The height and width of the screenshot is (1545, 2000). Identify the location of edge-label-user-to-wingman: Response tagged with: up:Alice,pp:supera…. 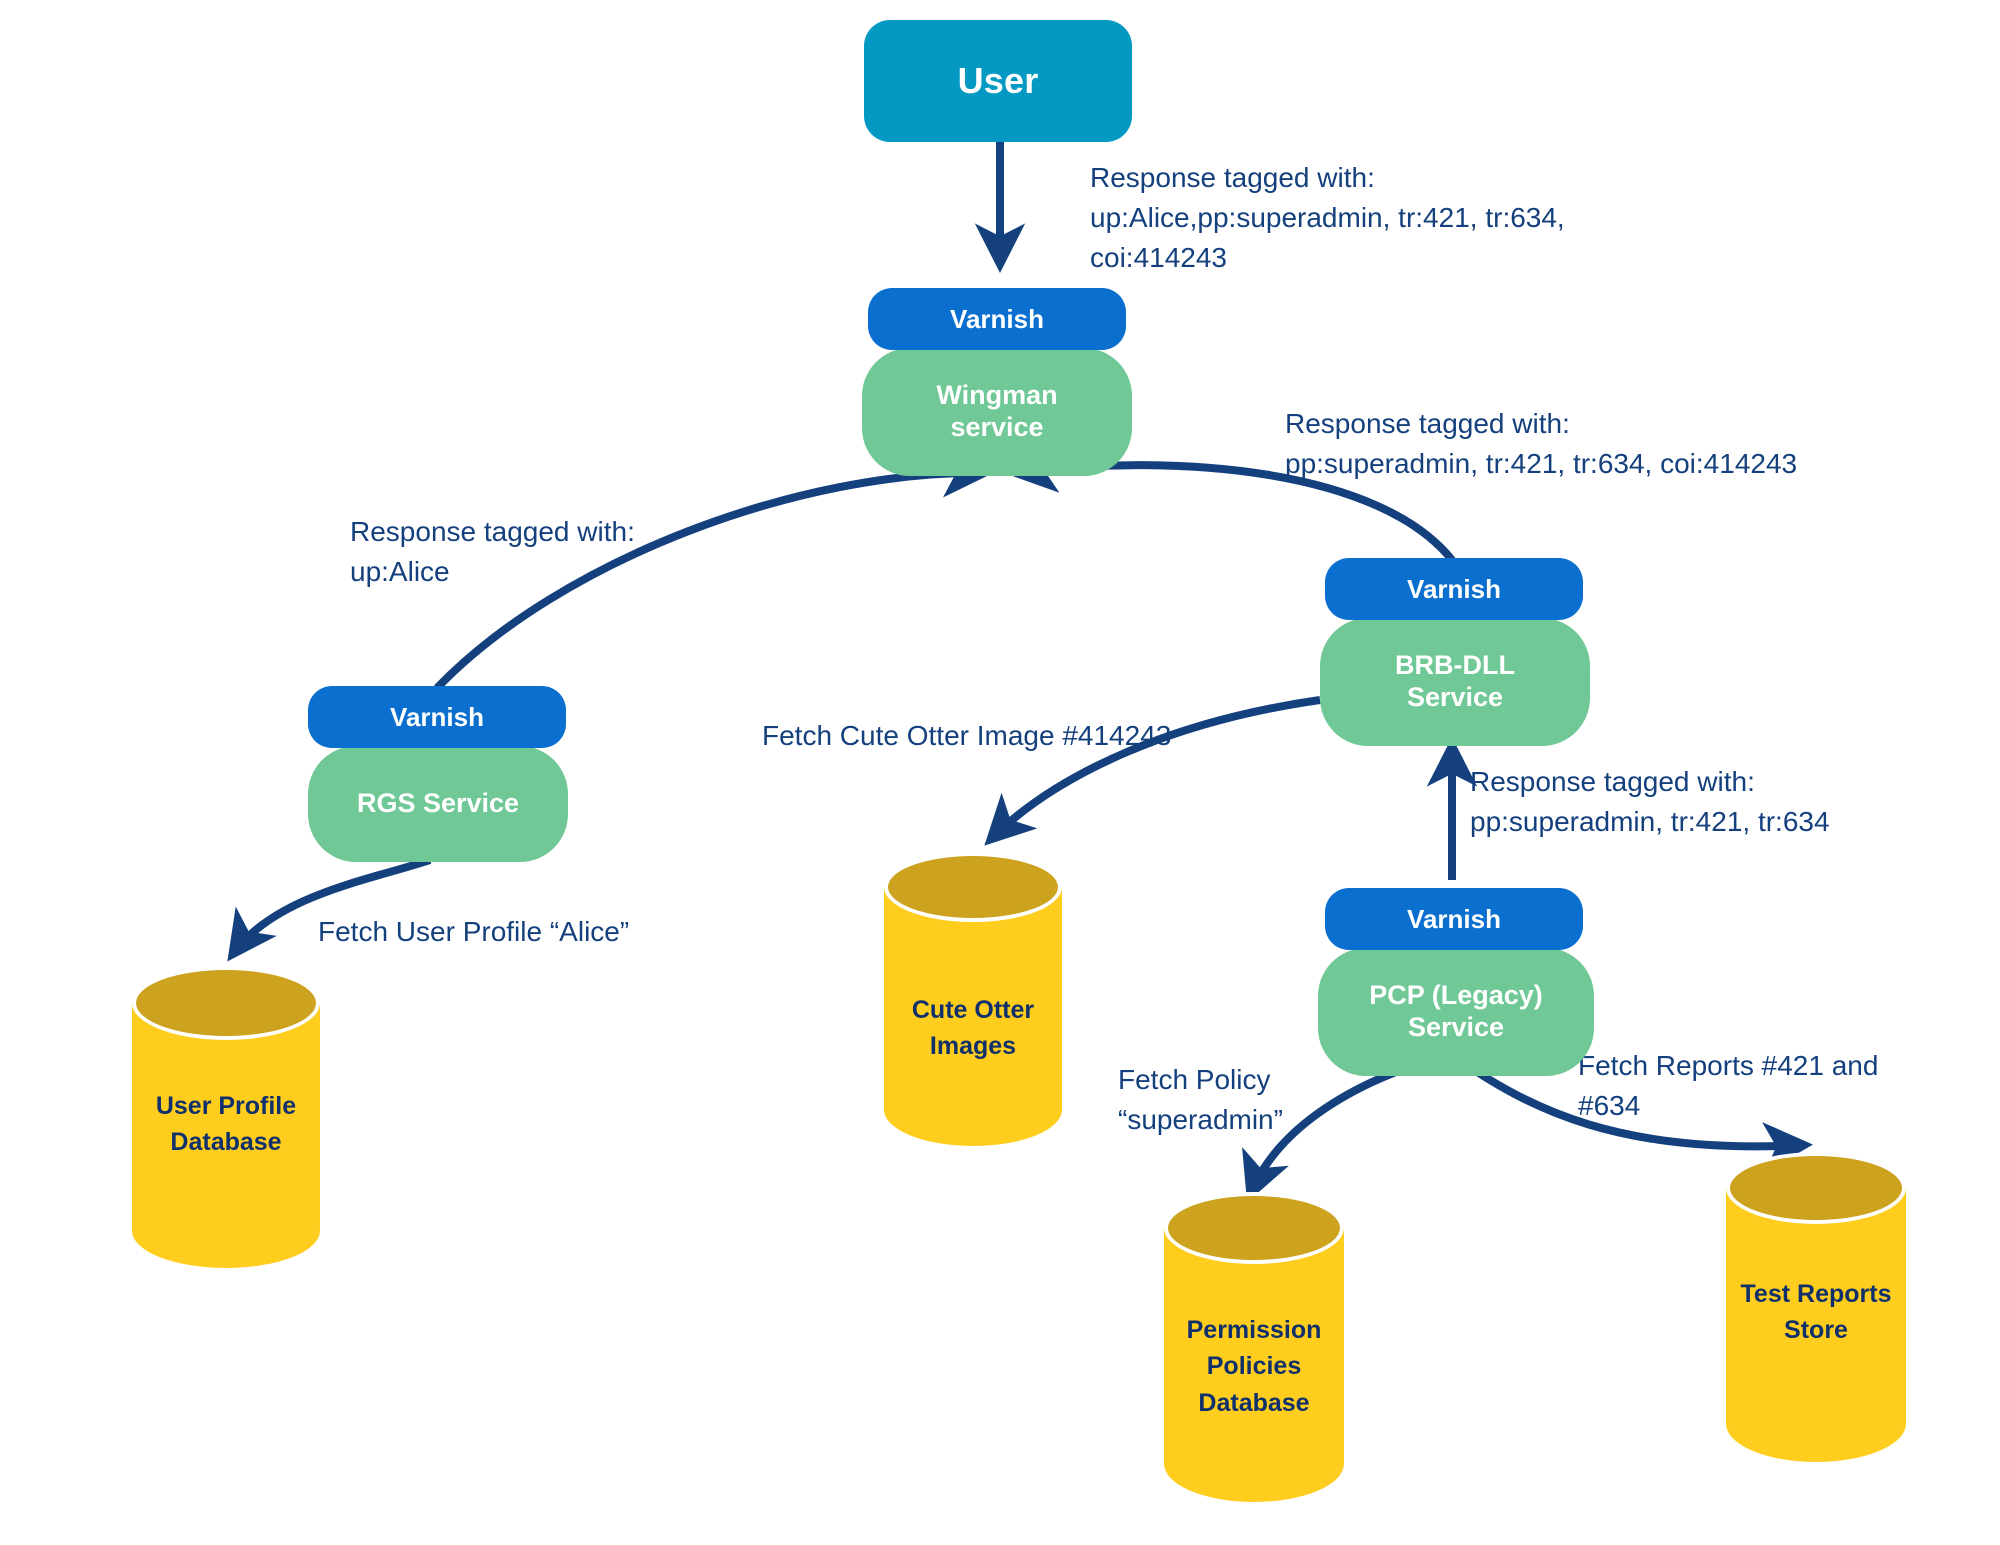
(1327, 217).